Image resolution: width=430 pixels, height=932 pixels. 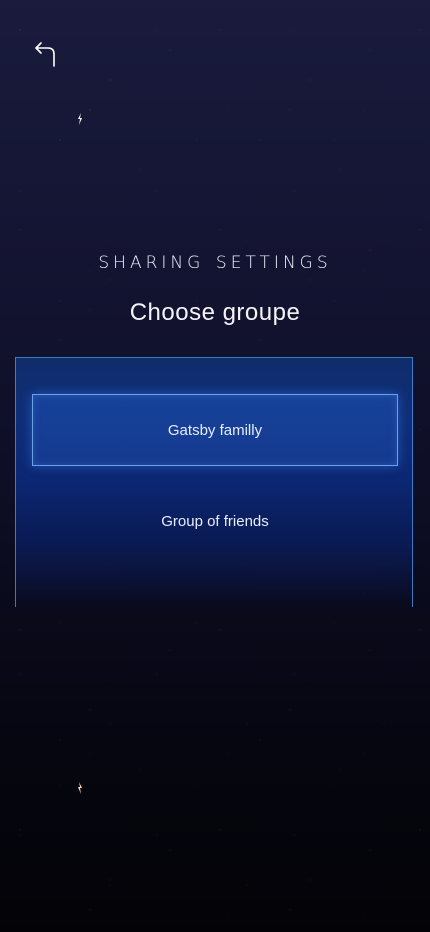 I want to click on group-option-gatsby-familly: Gatsby familly, so click(x=215, y=430).